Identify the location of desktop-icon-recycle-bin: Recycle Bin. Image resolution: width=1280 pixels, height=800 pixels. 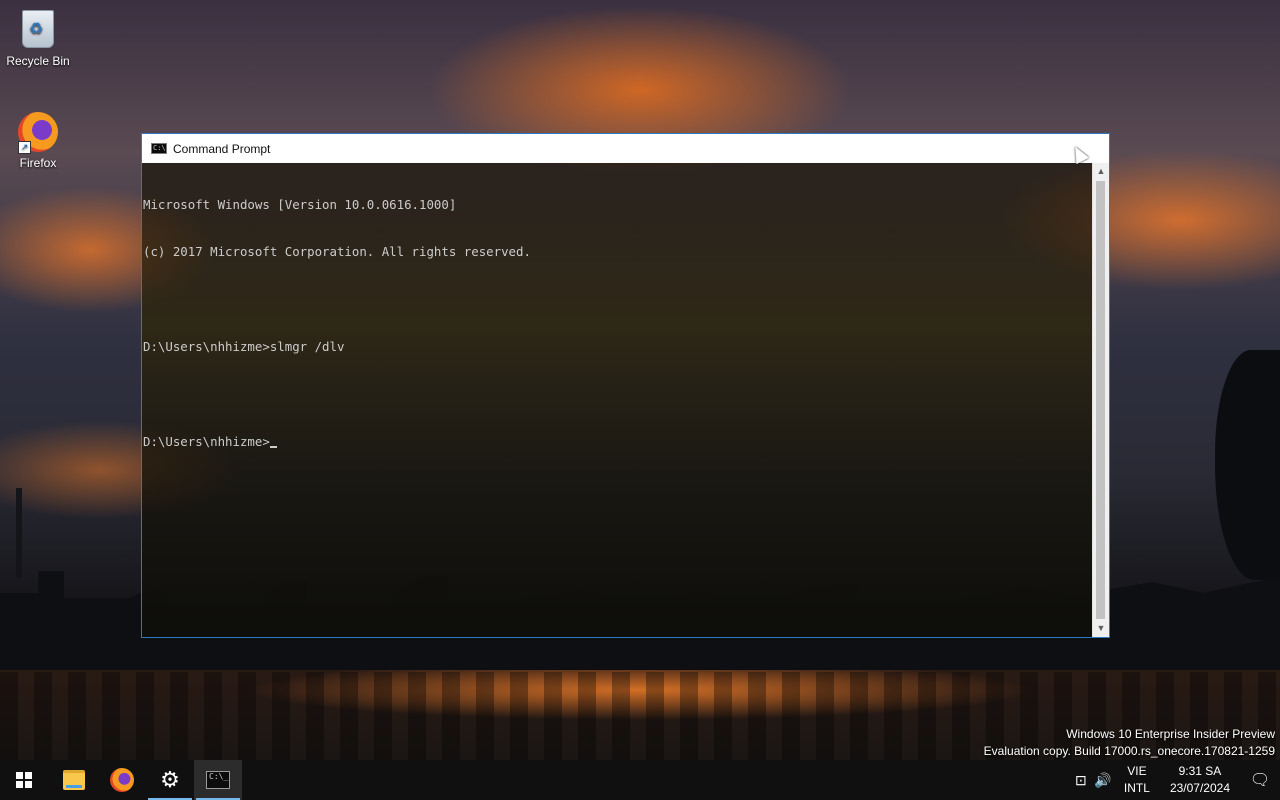
(38, 38).